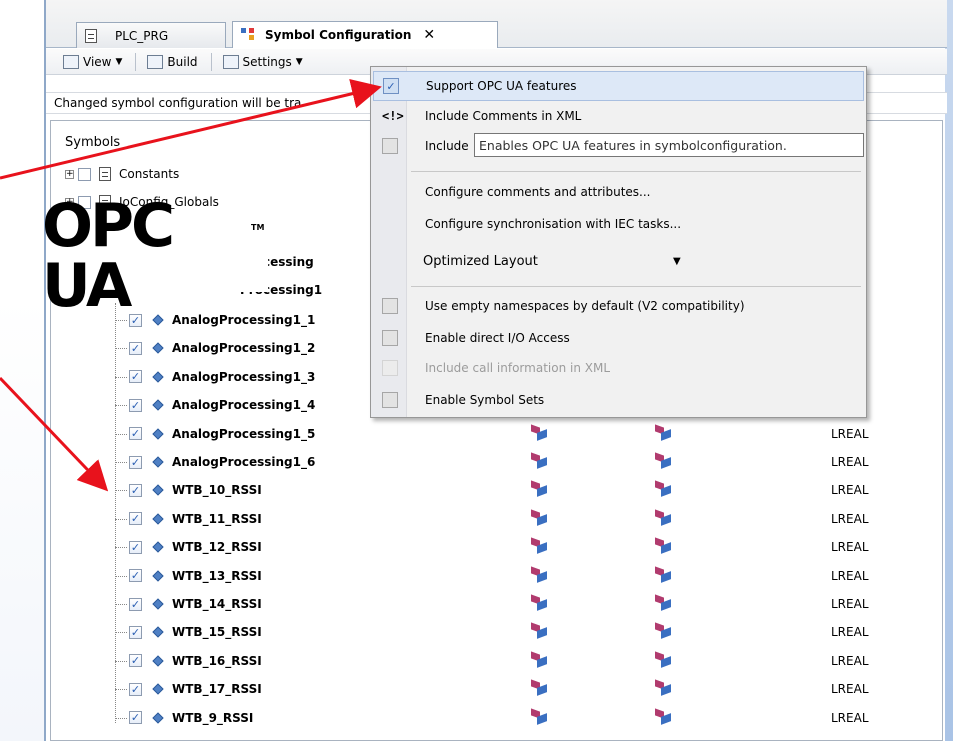  What do you see at coordinates (92, 62) in the screenshot?
I see `view-button: View ▼` at bounding box center [92, 62].